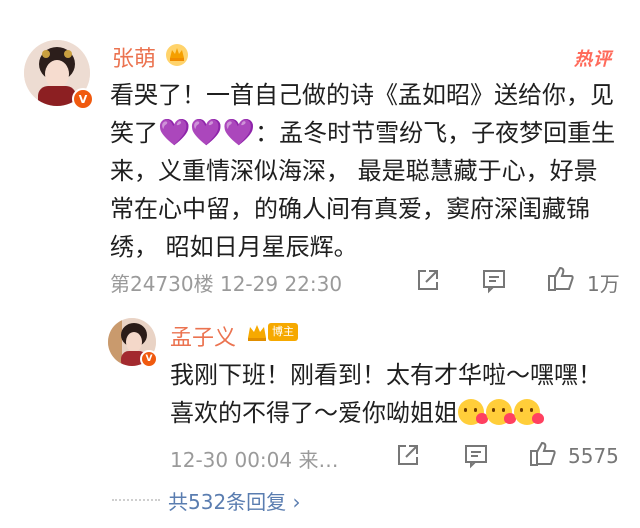  What do you see at coordinates (593, 456) in the screenshot?
I see `reply-like-count: 5575` at bounding box center [593, 456].